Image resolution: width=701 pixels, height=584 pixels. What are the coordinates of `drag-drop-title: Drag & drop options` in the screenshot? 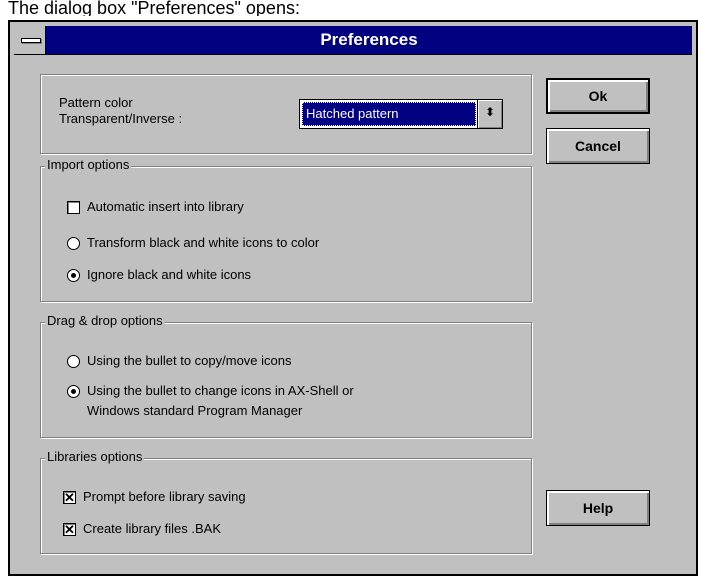 It's located at (105, 321).